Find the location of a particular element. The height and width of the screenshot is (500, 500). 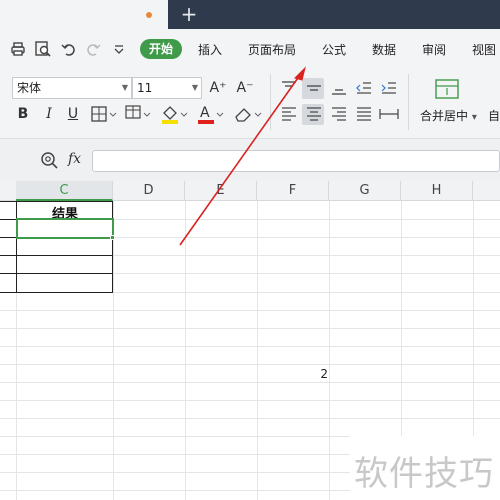

indent-increase-icon is located at coordinates (389, 88).